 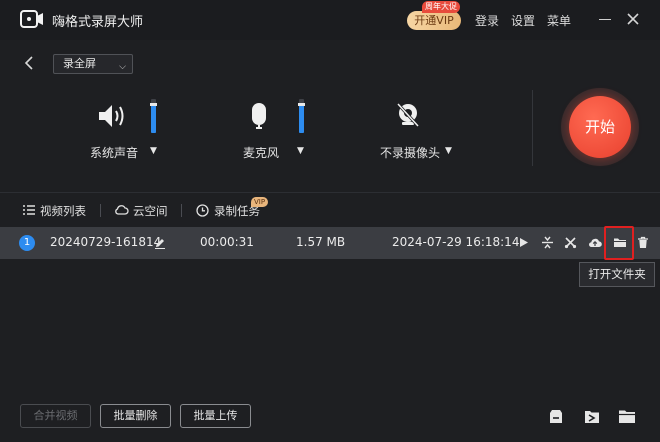 What do you see at coordinates (301, 104) in the screenshot?
I see `microphone-level-knob` at bounding box center [301, 104].